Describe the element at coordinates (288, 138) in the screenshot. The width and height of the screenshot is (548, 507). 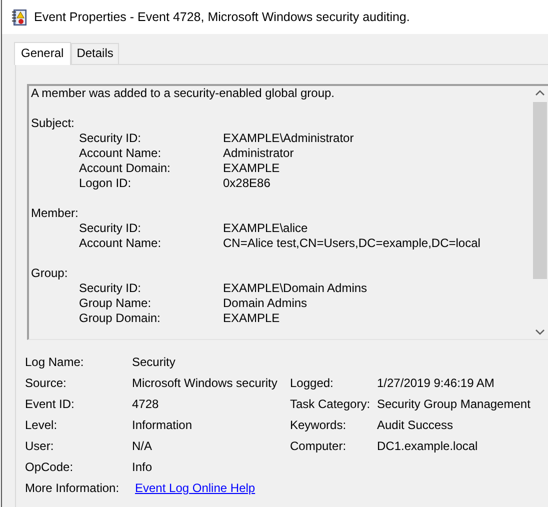
I see `field-value: EXAMPLE\Administrator` at that location.